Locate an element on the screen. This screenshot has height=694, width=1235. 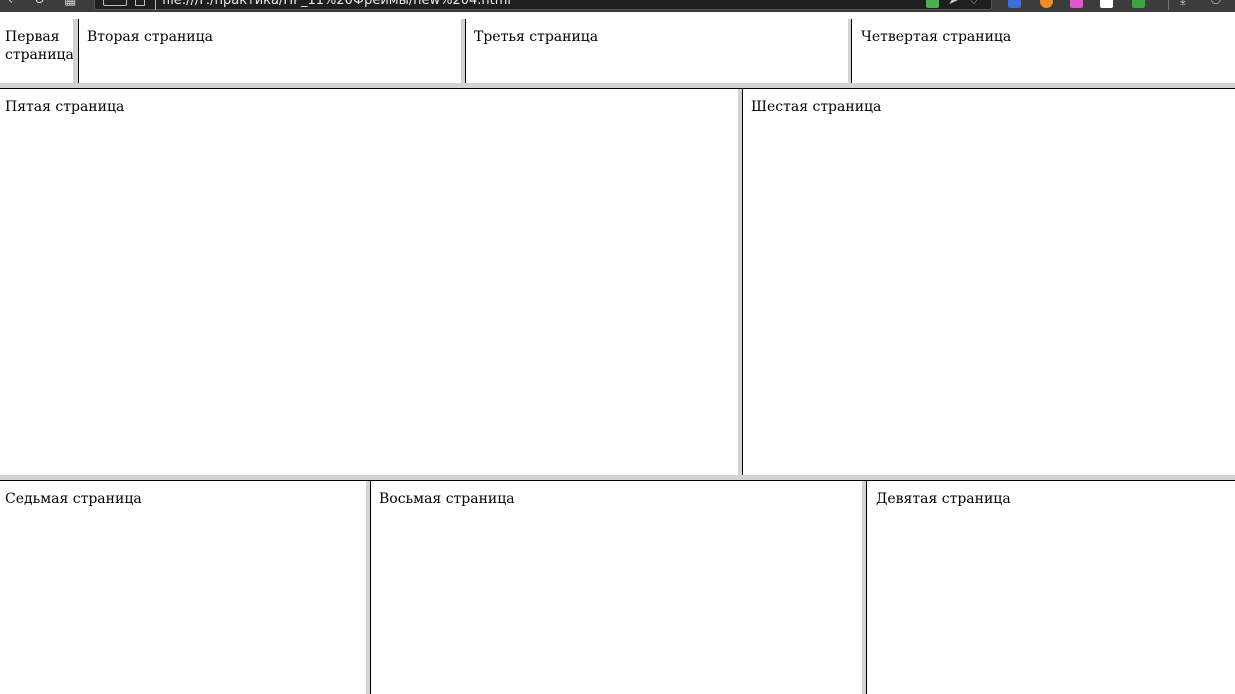
address-separator is located at coordinates (155, 5).